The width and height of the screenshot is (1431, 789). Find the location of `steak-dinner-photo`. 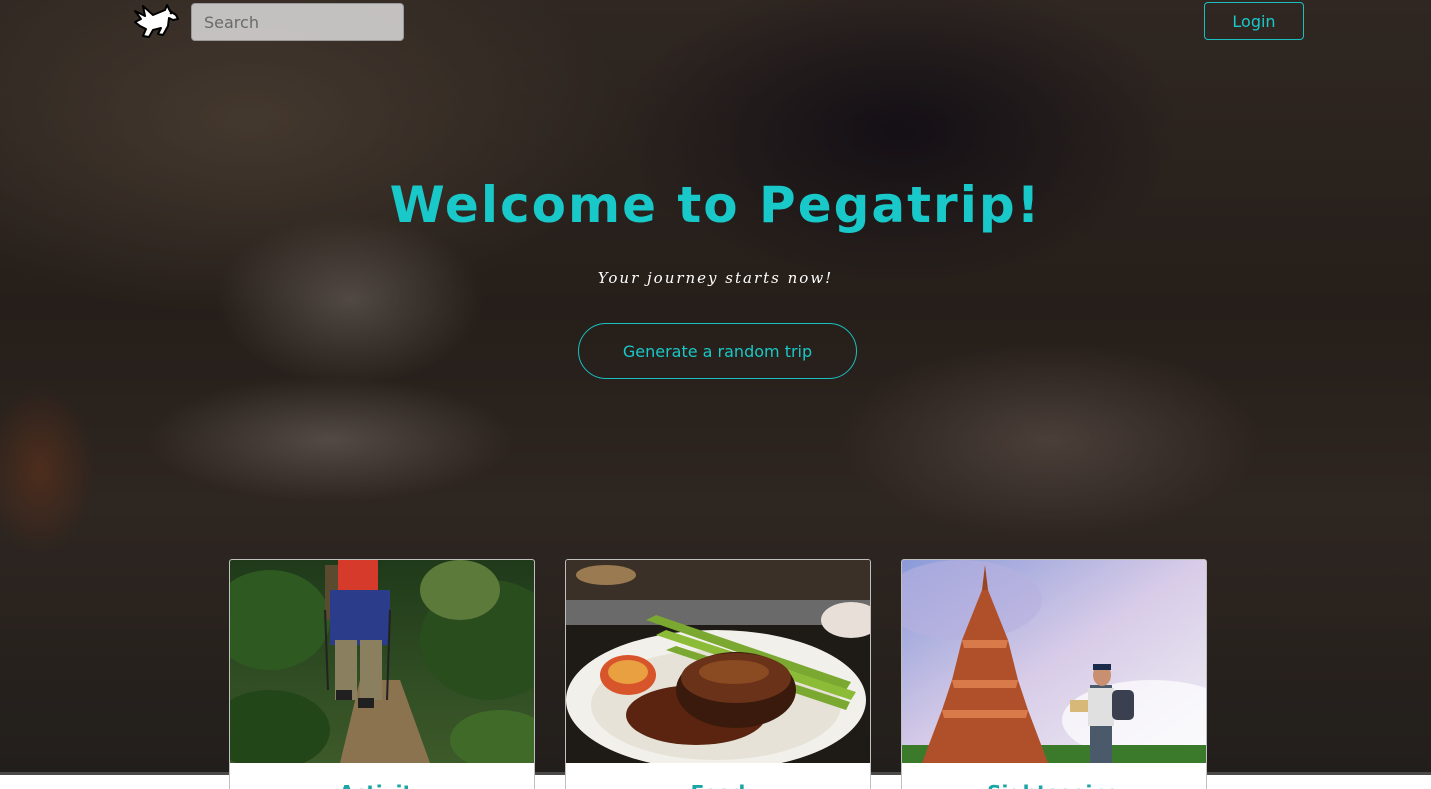

steak-dinner-photo is located at coordinates (718, 661).